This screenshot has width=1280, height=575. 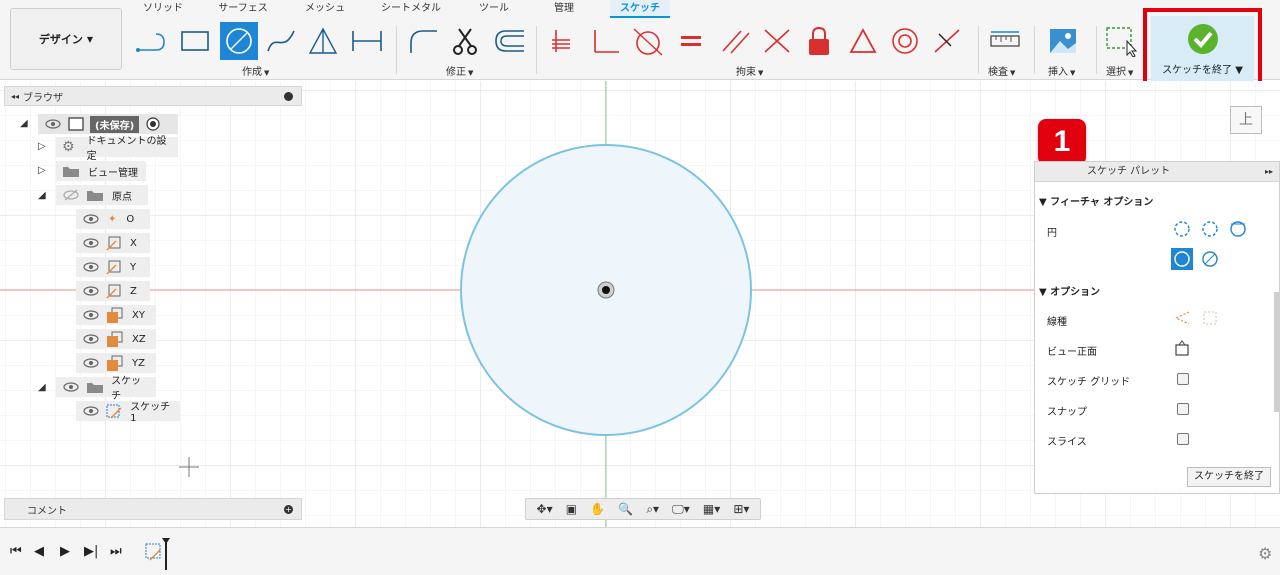 What do you see at coordinates (159, 555) in the screenshot?
I see `timeline-sketch-feature-icon` at bounding box center [159, 555].